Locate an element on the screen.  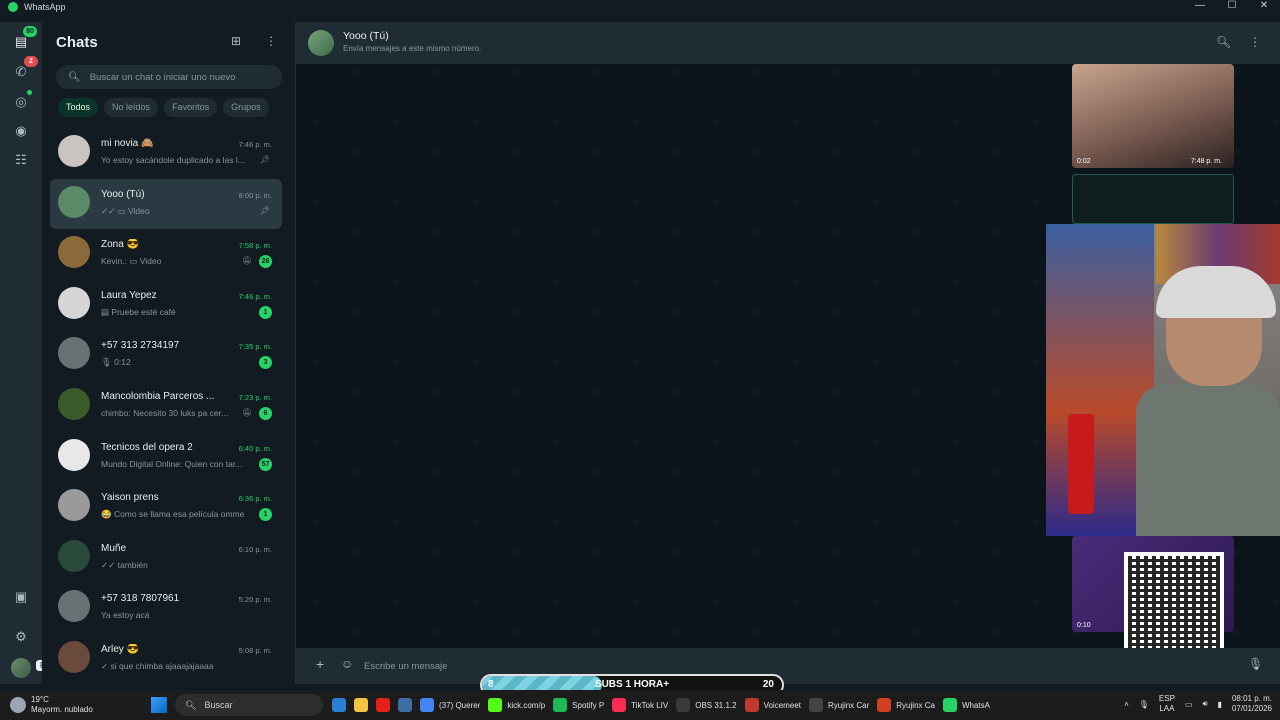
taskbar-app: TikTok LIV is located at coordinates (640, 705).